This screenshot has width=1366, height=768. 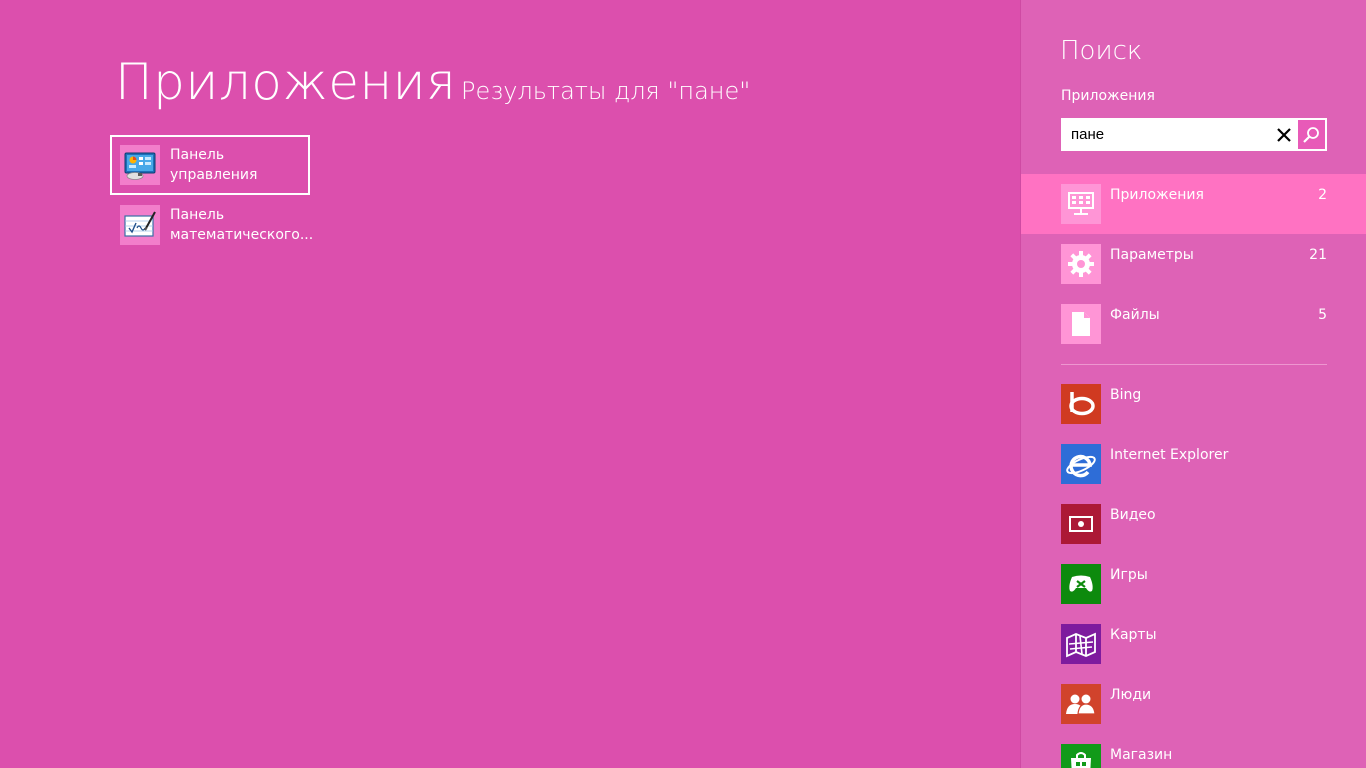 I want to click on search-box, so click(x=1194, y=134).